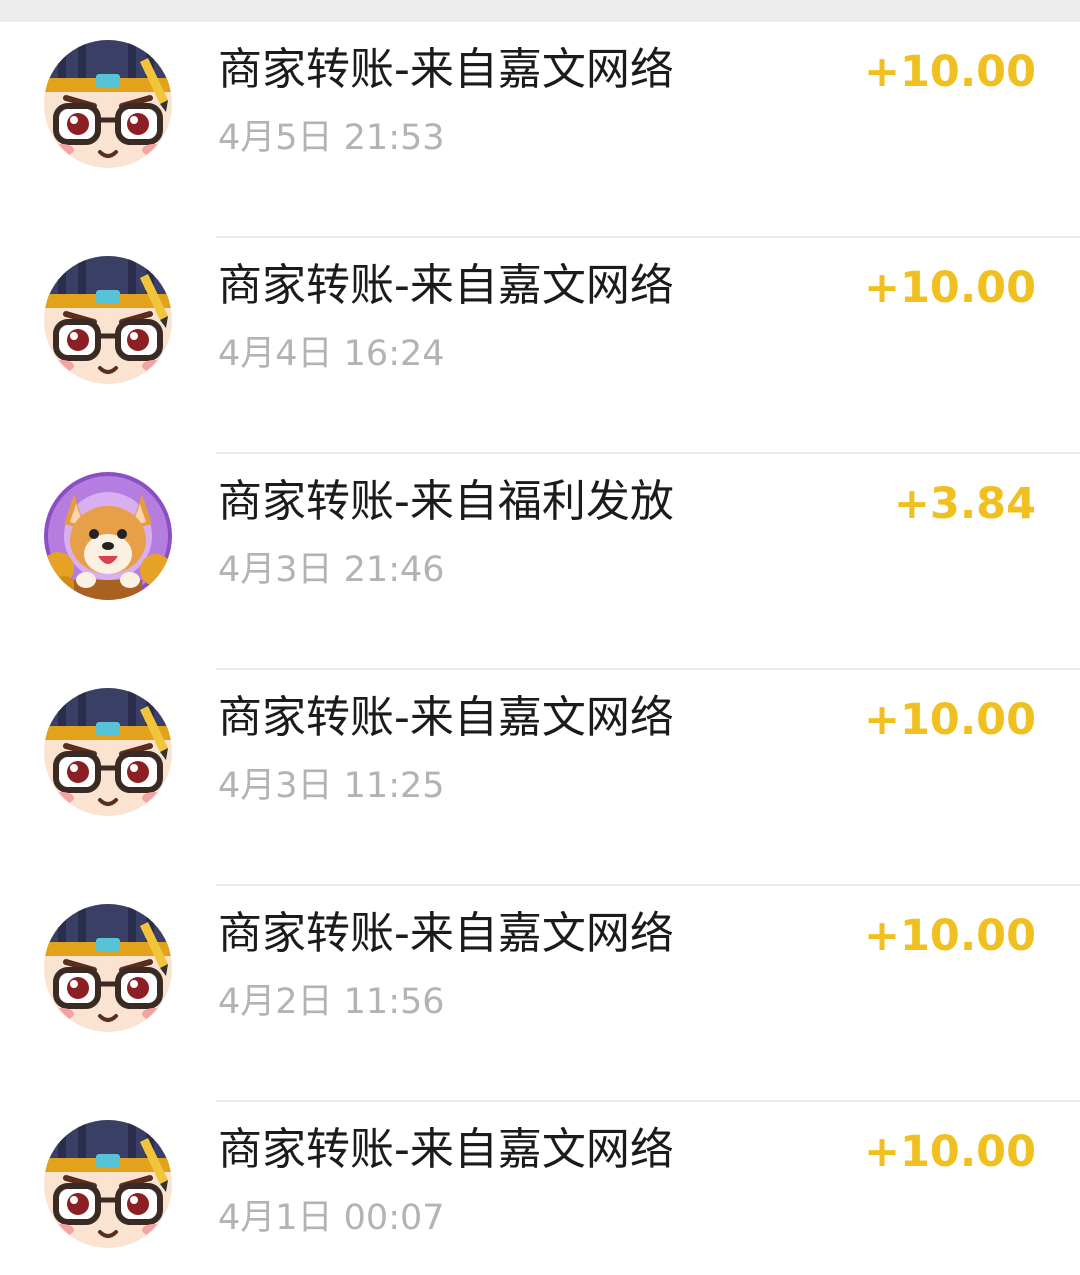 Image resolution: width=1080 pixels, height=1275 pixels. I want to click on transaction-time: 4月3日 11:25, so click(331, 786).